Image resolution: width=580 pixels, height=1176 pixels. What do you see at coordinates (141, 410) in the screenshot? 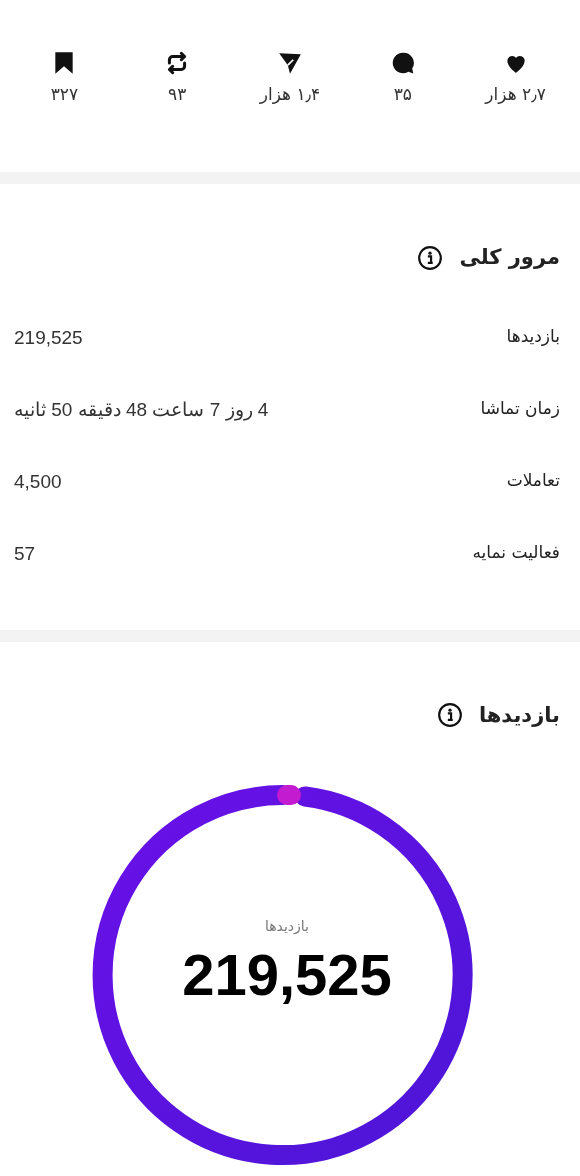
I see `metric-value: 4 روز 7 ساعت 48 دقیقه 50 ثانیه` at bounding box center [141, 410].